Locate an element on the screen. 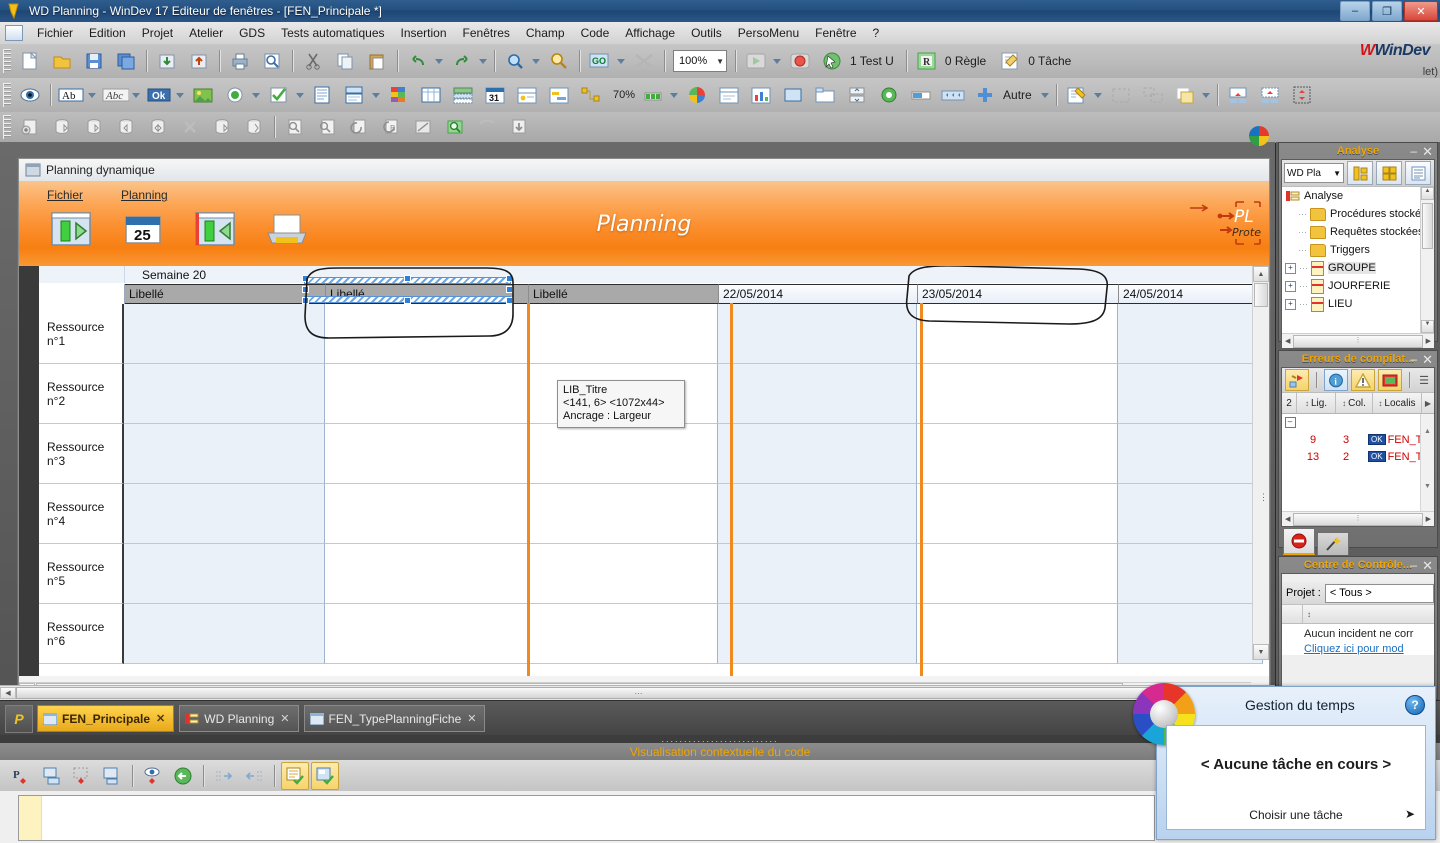 The width and height of the screenshot is (1440, 843). menu-item-fenetres: Fenêtres is located at coordinates (486, 33).